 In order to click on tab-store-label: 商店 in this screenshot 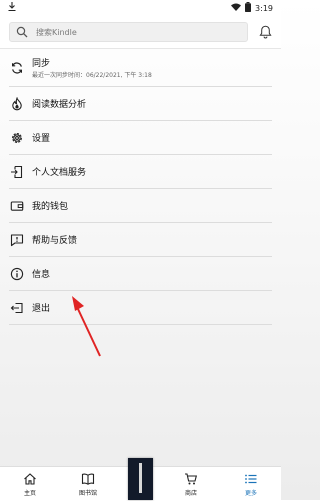, I will do `click(190, 493)`.